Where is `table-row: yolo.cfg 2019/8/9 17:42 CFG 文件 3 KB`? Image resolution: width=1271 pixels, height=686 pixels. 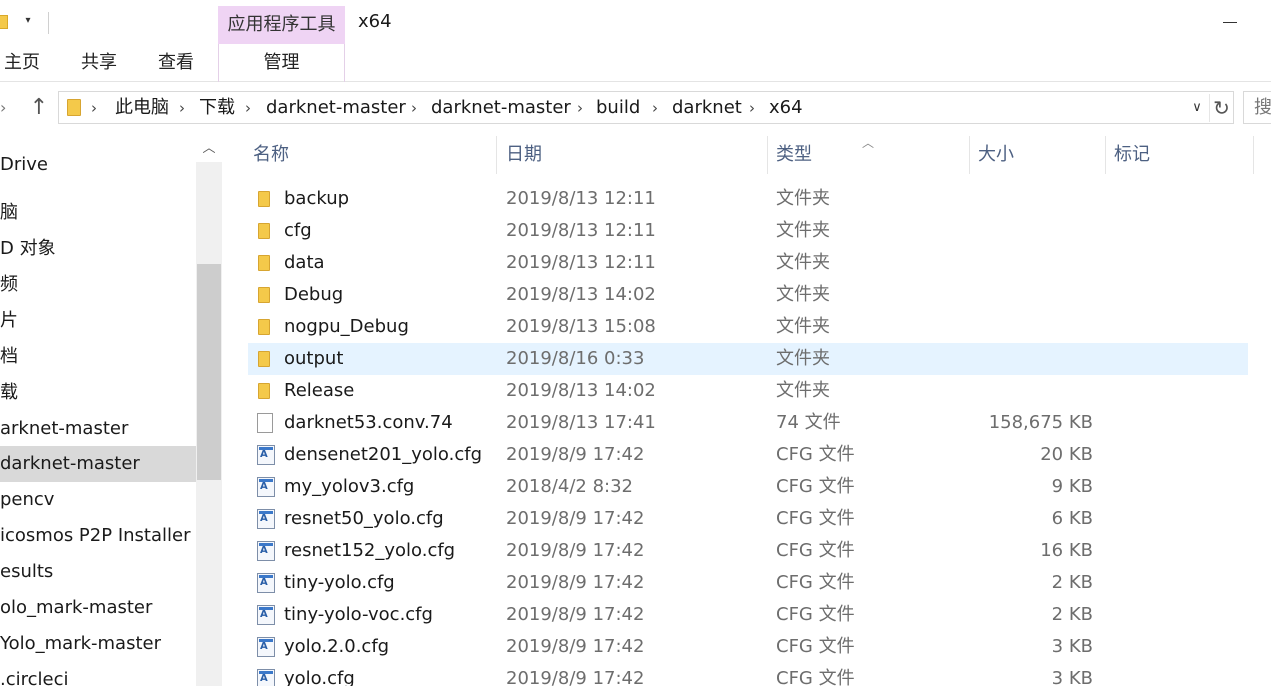
table-row: yolo.cfg 2019/8/9 17:42 CFG 文件 3 KB is located at coordinates (748, 674).